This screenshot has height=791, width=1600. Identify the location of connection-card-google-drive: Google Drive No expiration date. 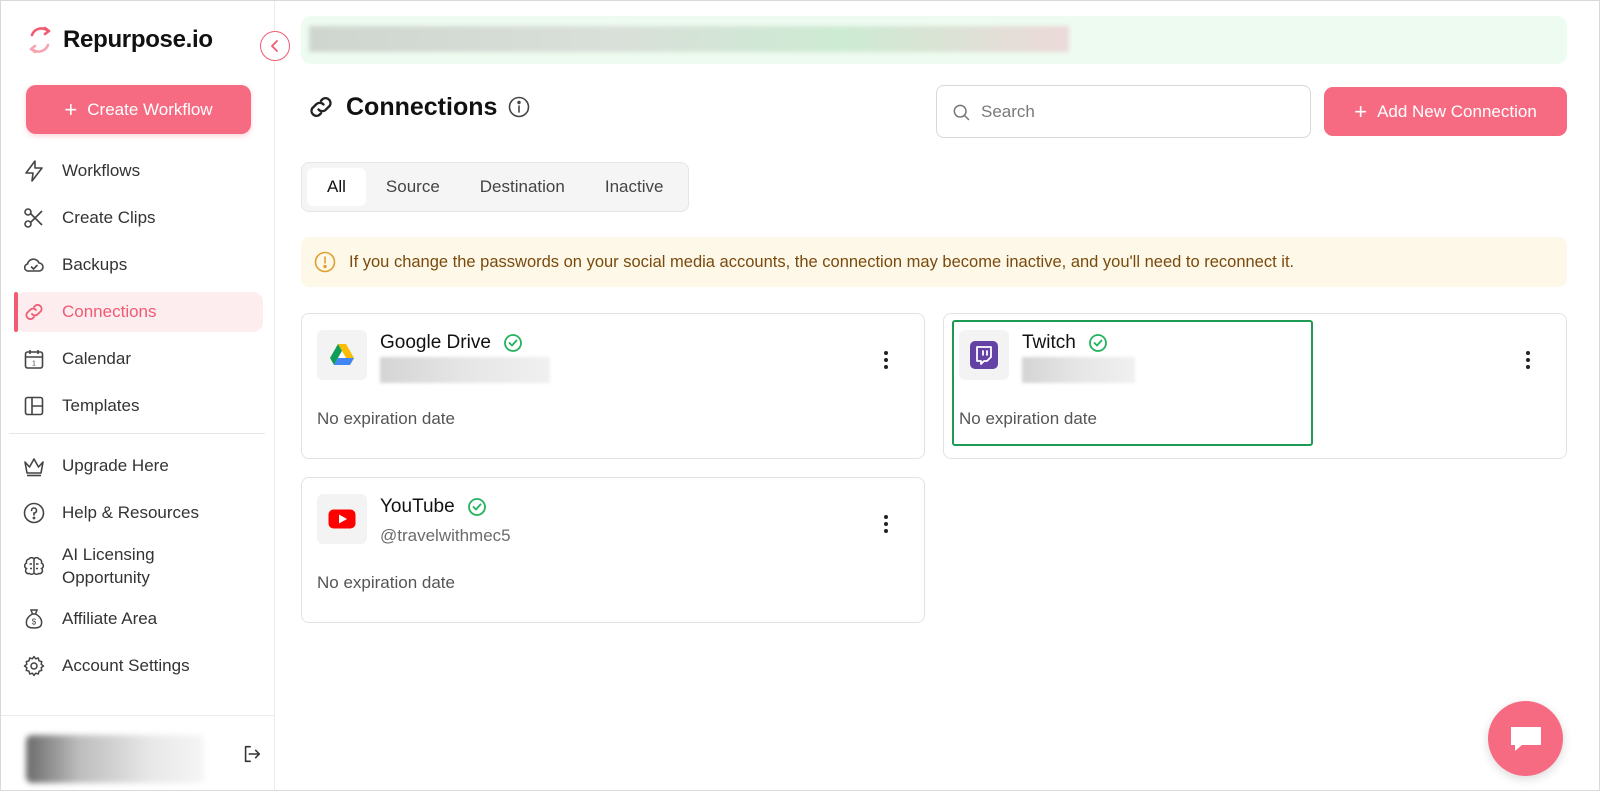
(613, 386).